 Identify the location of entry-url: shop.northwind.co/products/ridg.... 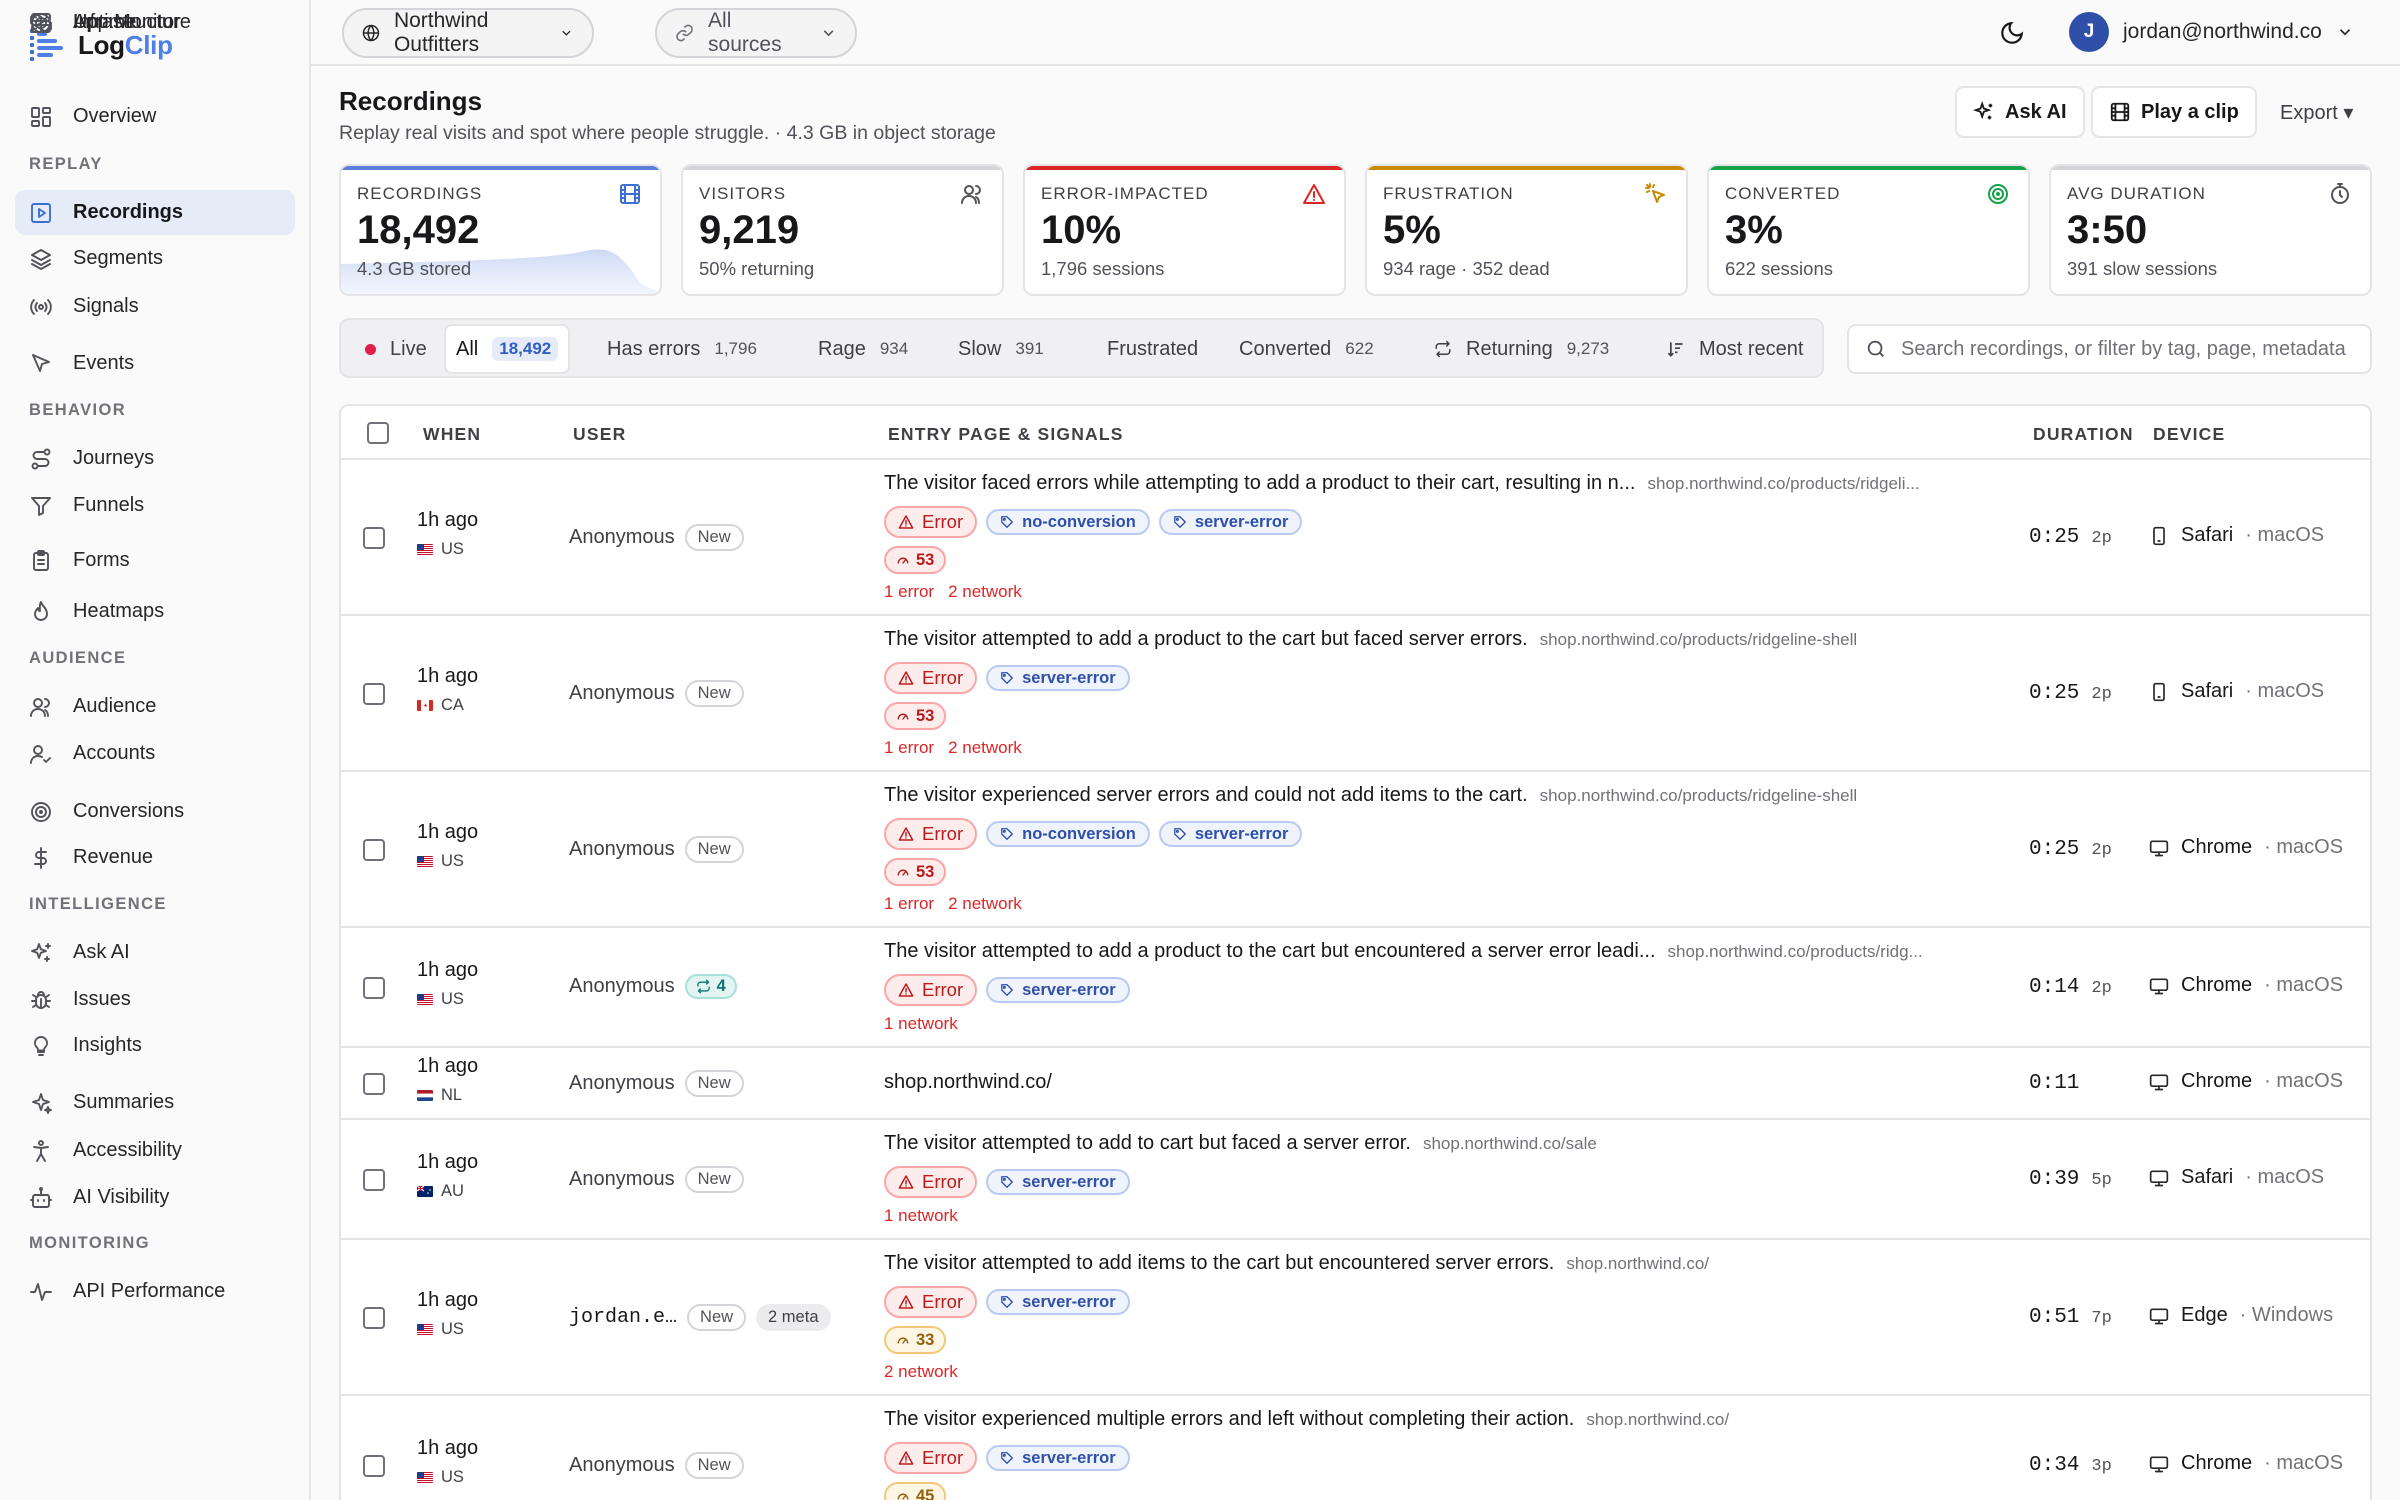
(1795, 952).